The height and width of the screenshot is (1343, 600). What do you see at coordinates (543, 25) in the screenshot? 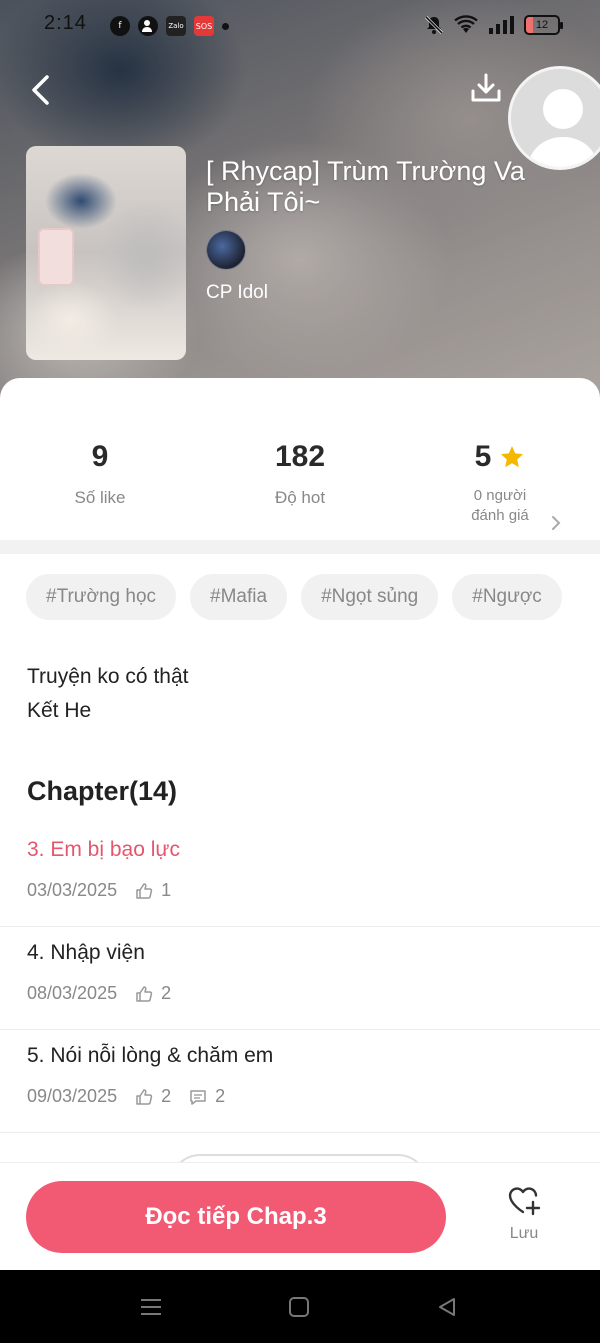
I see `battery-icon: 12` at bounding box center [543, 25].